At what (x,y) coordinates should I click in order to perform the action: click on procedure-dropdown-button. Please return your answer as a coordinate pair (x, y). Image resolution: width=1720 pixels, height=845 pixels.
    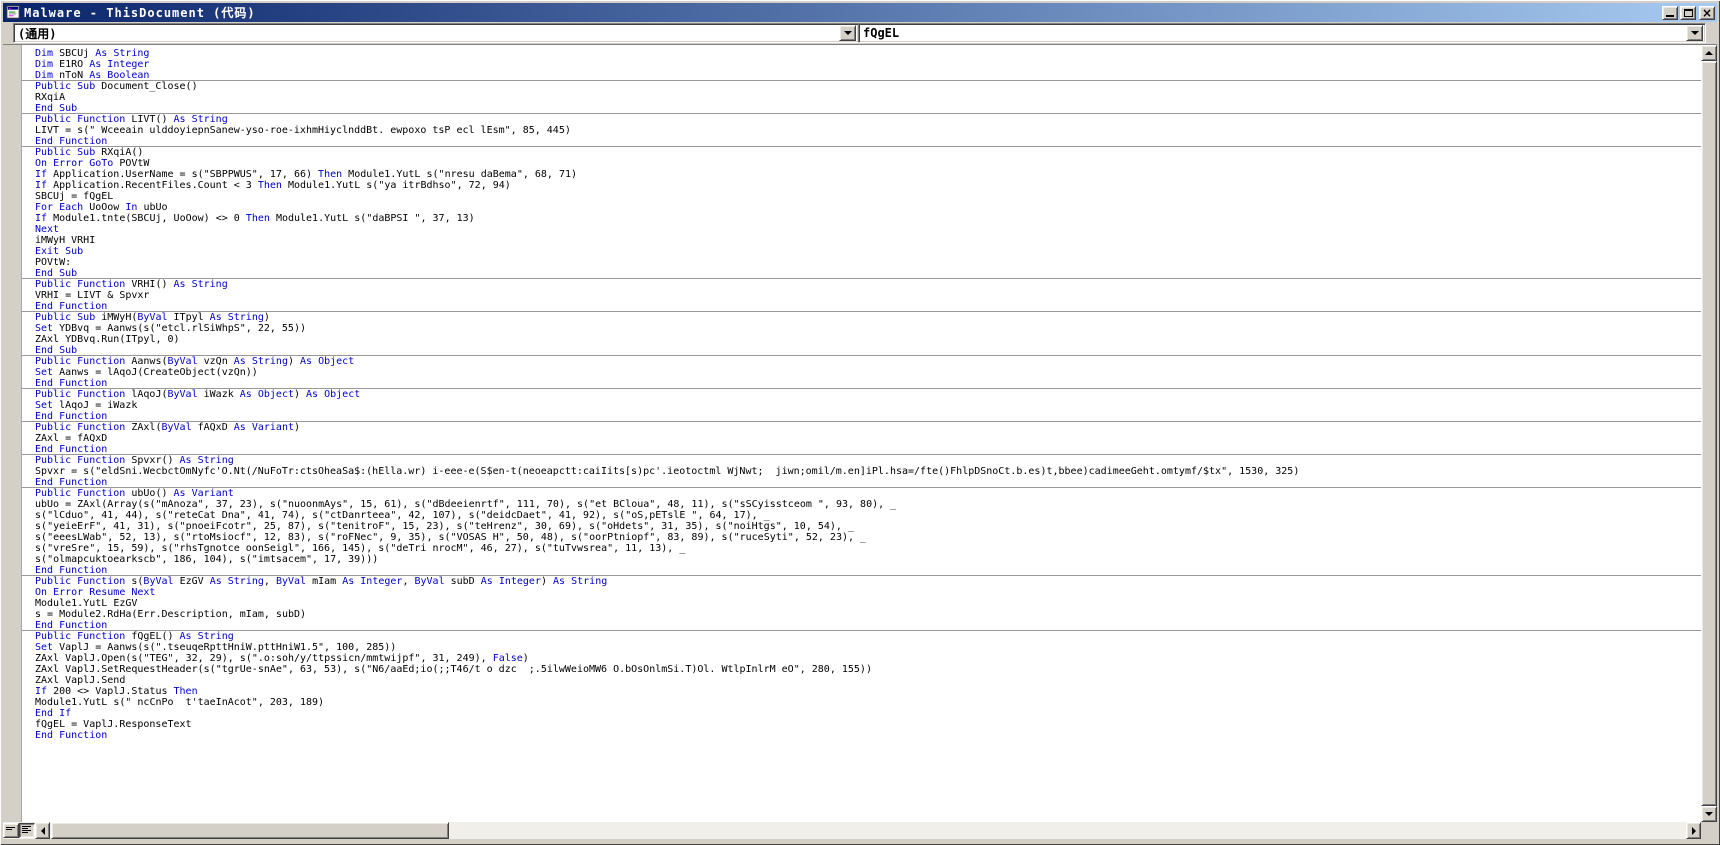
    Looking at the image, I should click on (1694, 33).